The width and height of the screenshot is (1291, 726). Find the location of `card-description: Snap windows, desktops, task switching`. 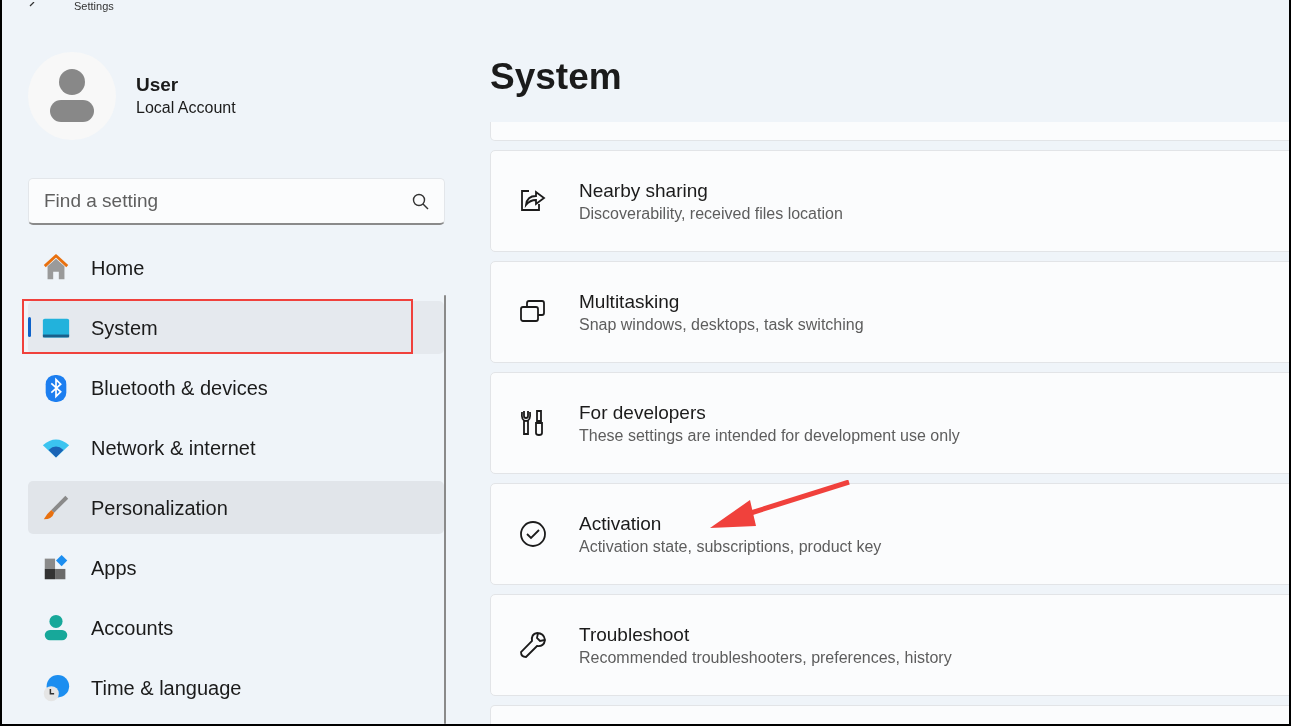

card-description: Snap windows, desktops, task switching is located at coordinates (721, 324).